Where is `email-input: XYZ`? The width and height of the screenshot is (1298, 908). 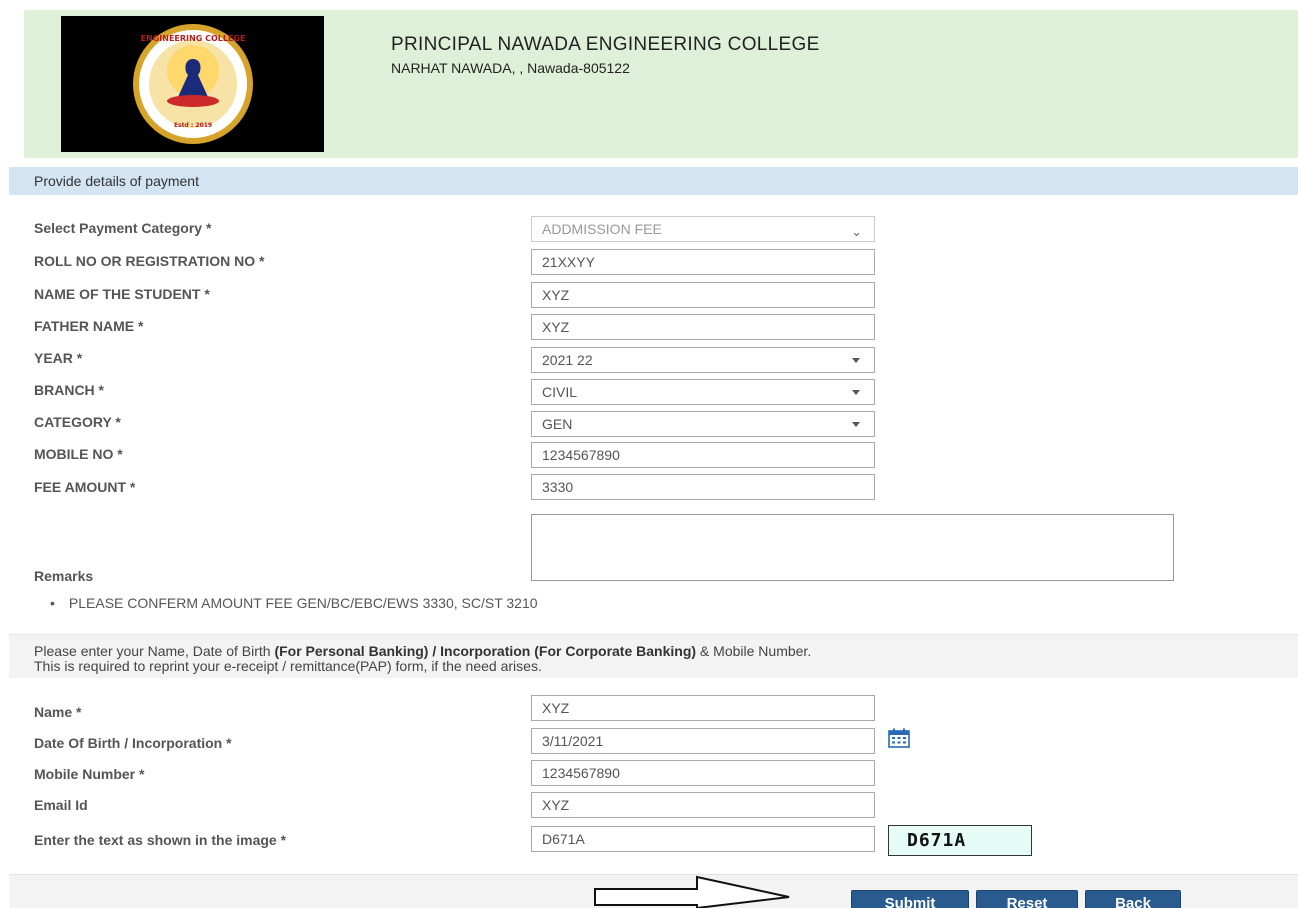
email-input: XYZ is located at coordinates (703, 805).